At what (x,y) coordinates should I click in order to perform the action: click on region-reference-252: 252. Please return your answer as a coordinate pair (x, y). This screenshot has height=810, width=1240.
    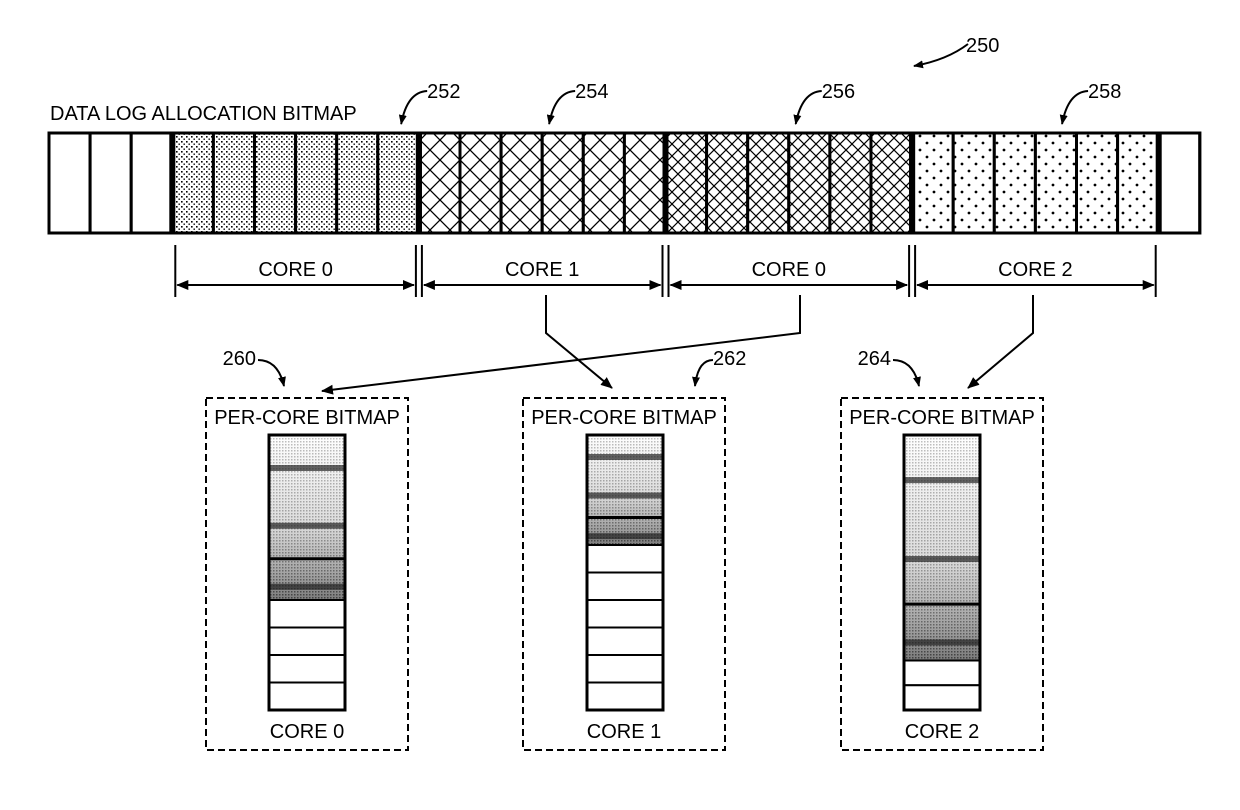
    Looking at the image, I should click on (429, 103).